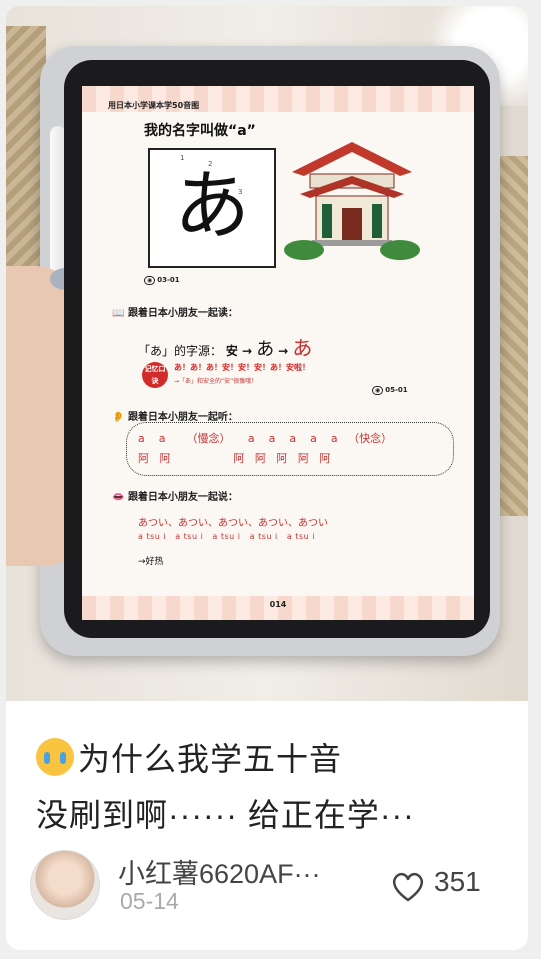 The image size is (541, 959). I want to click on stroke-number-1: 1, so click(182, 158).